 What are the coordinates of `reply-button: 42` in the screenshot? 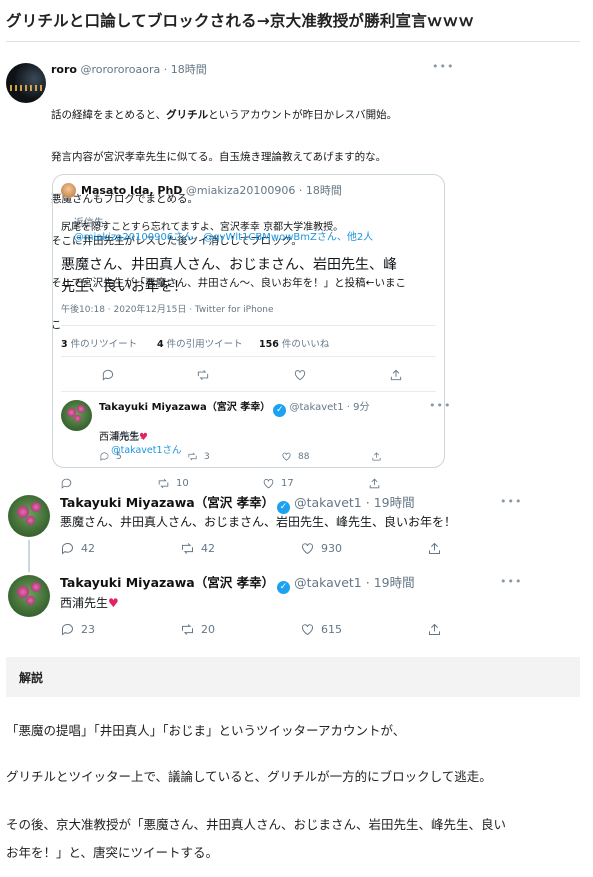 It's located at (77, 548).